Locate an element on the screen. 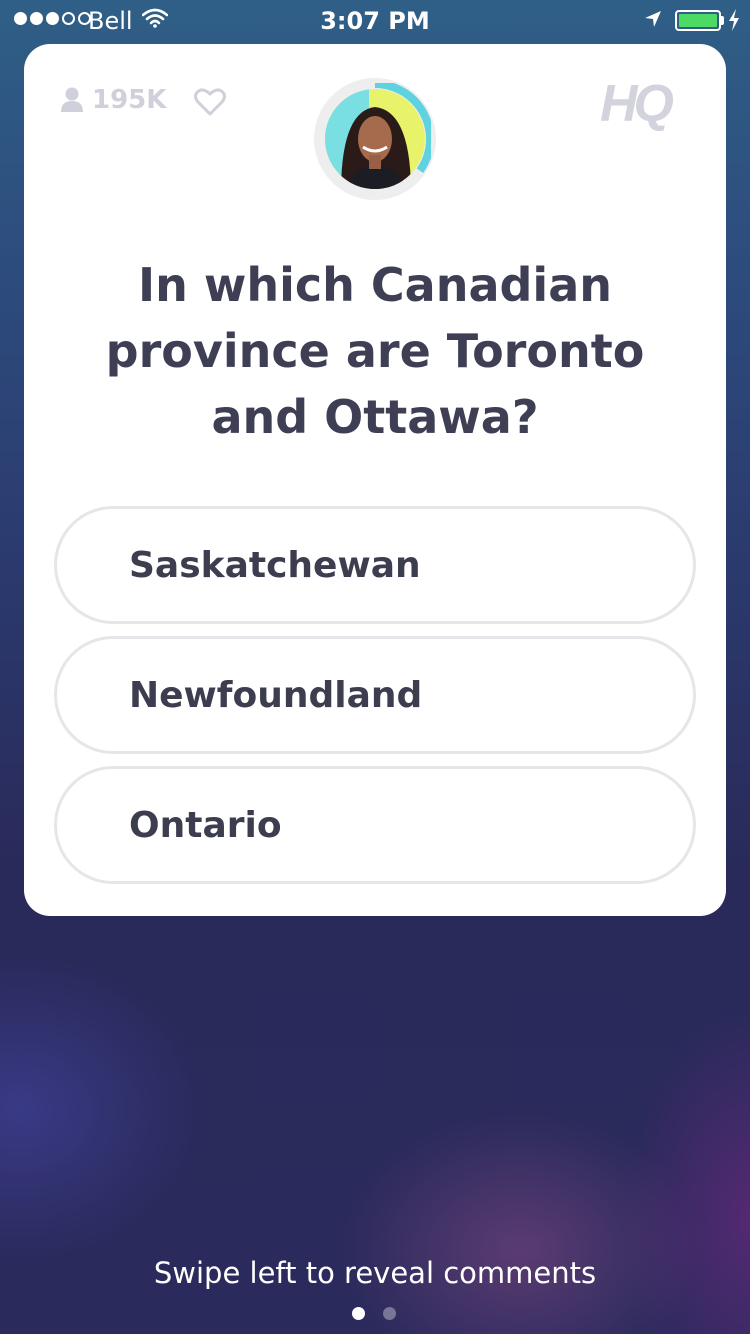 The height and width of the screenshot is (1334, 750). heart-icon is located at coordinates (210, 104).